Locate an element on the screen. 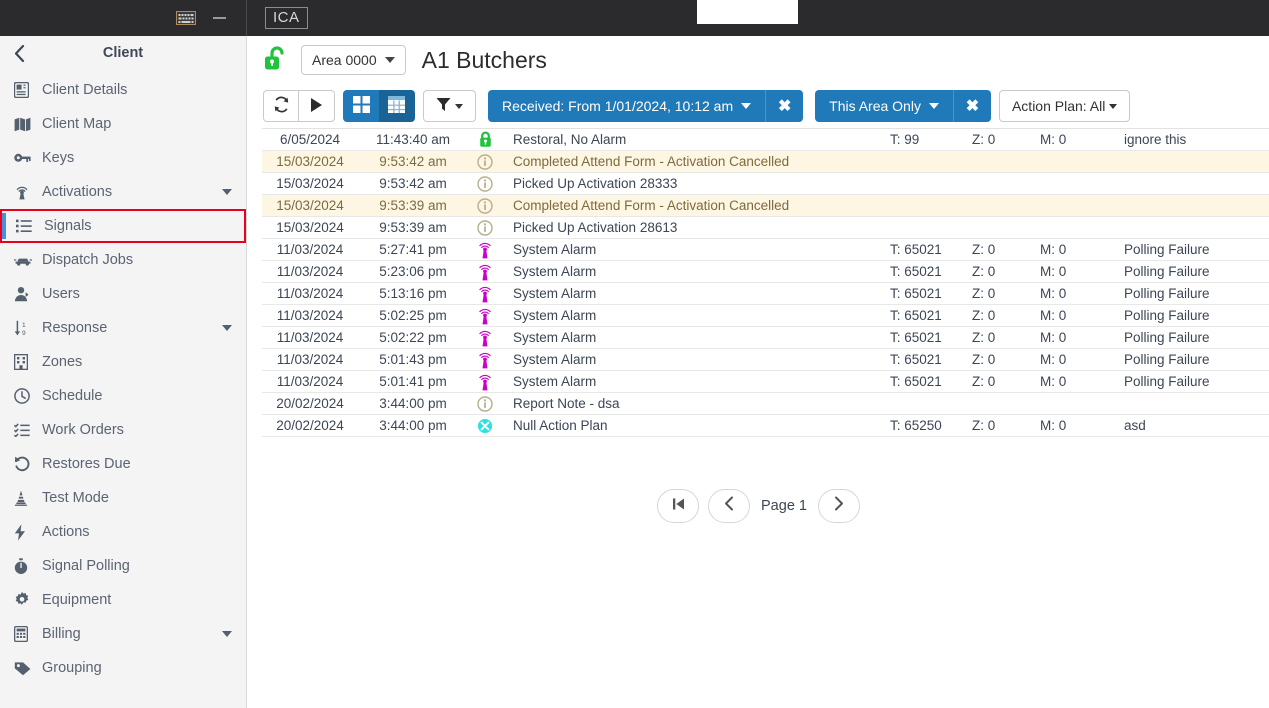 This screenshot has width=1269, height=708. calculator-icon is located at coordinates (26, 634).